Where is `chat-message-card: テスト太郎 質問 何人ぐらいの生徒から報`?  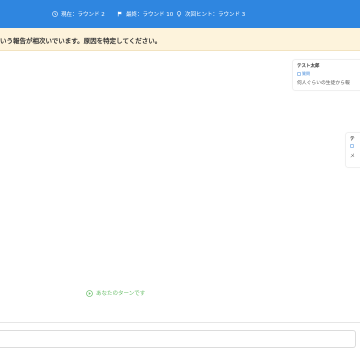 chat-message-card: テスト太郎 質問 何人ぐらいの生徒から報 is located at coordinates (326, 75).